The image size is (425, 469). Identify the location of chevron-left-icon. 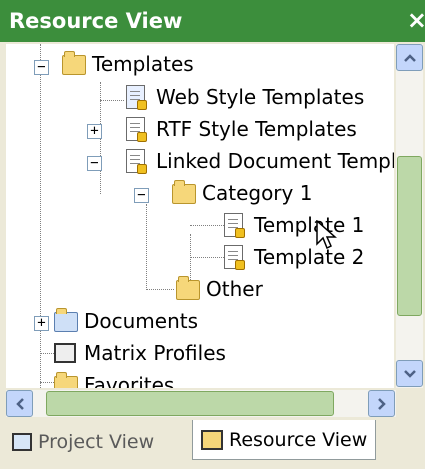
(19, 403).